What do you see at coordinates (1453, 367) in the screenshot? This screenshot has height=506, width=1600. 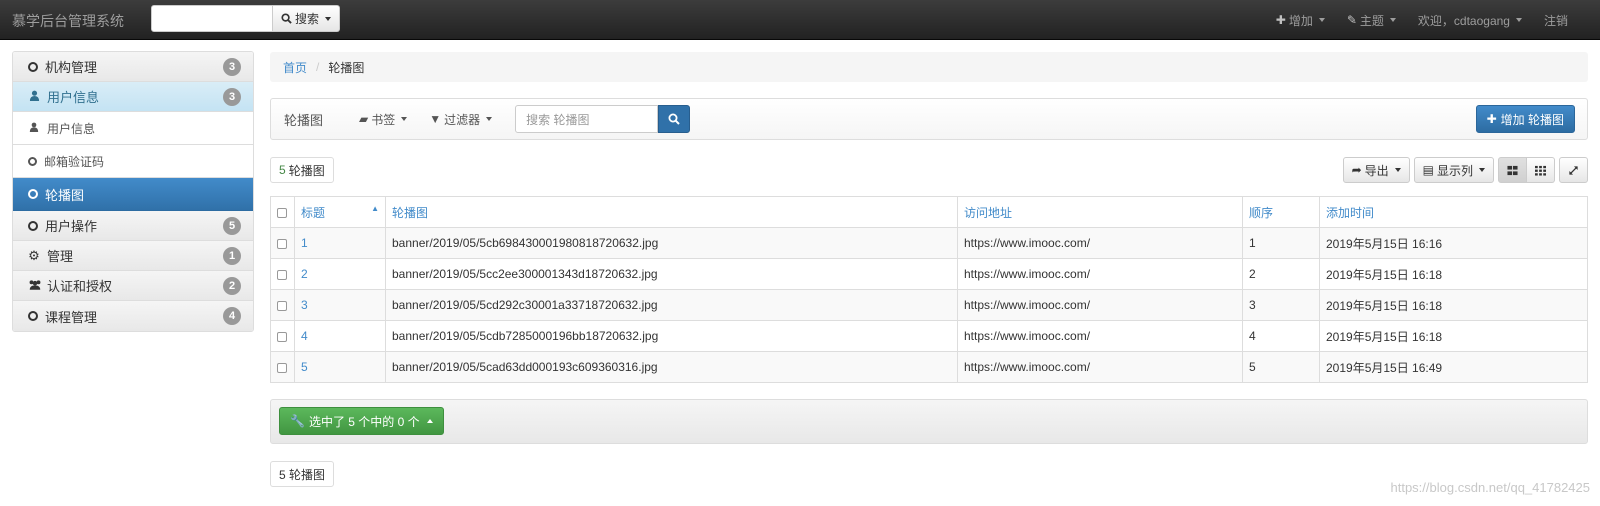 I see `row-addtime-cell: 2019年5月15日 16:49` at bounding box center [1453, 367].